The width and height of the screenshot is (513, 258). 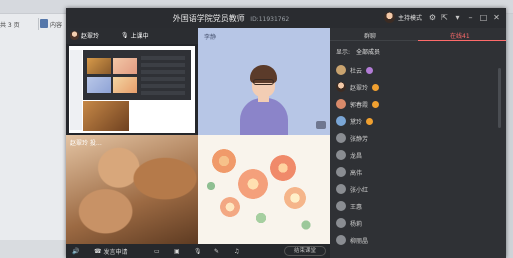 What do you see at coordinates (236, 251) in the screenshot?
I see `music-icon: ♫` at bounding box center [236, 251].